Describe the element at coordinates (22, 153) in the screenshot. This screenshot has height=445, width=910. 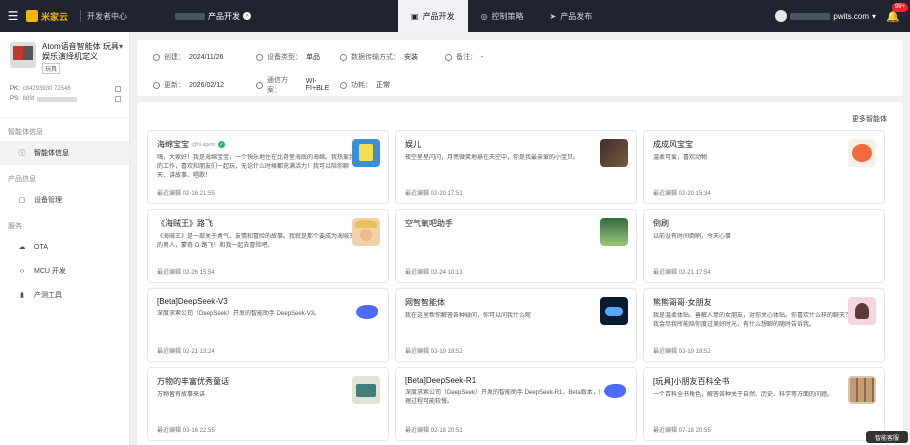
I see `info-icon: ⓘ` at that location.